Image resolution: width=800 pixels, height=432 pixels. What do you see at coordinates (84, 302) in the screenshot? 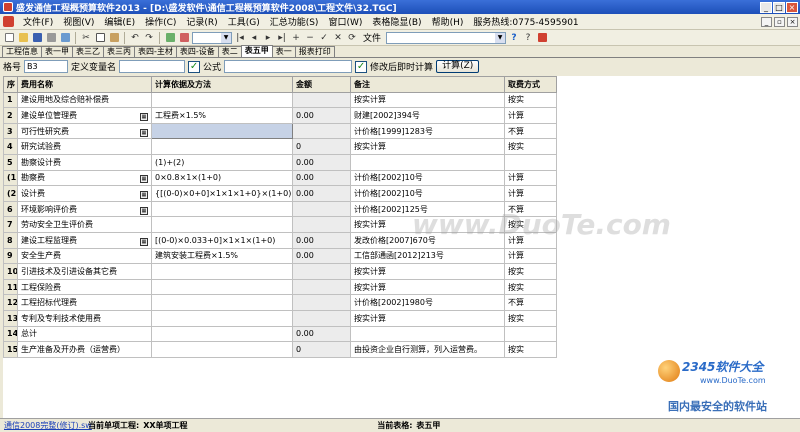
I see `row-name: 工程招标代理费` at bounding box center [84, 302].